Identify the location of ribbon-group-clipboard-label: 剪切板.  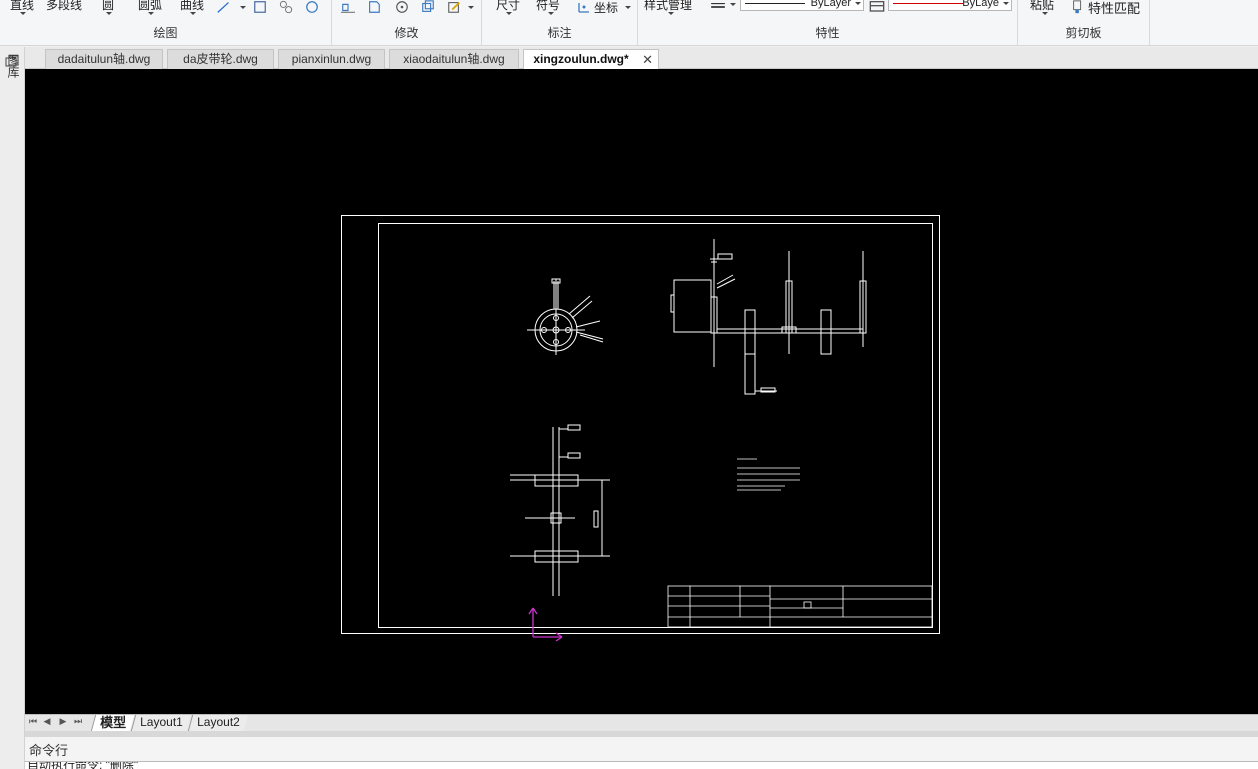
(1083, 33).